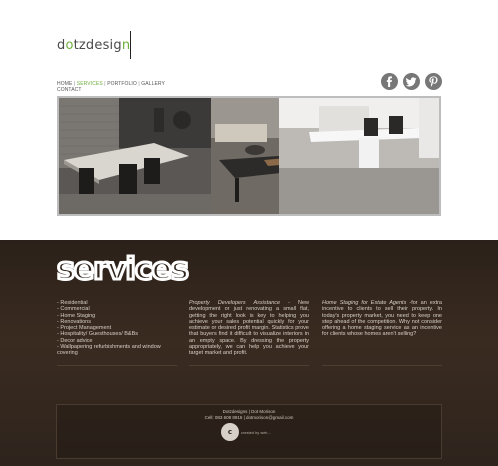 Image resolution: width=498 pixels, height=466 pixels. I want to click on logo-divider, so click(130, 45).